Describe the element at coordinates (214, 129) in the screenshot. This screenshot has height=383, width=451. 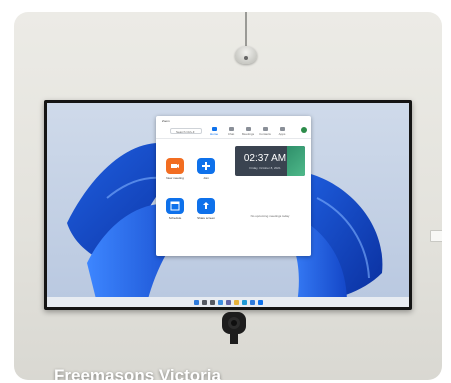
I see `home-icon` at that location.